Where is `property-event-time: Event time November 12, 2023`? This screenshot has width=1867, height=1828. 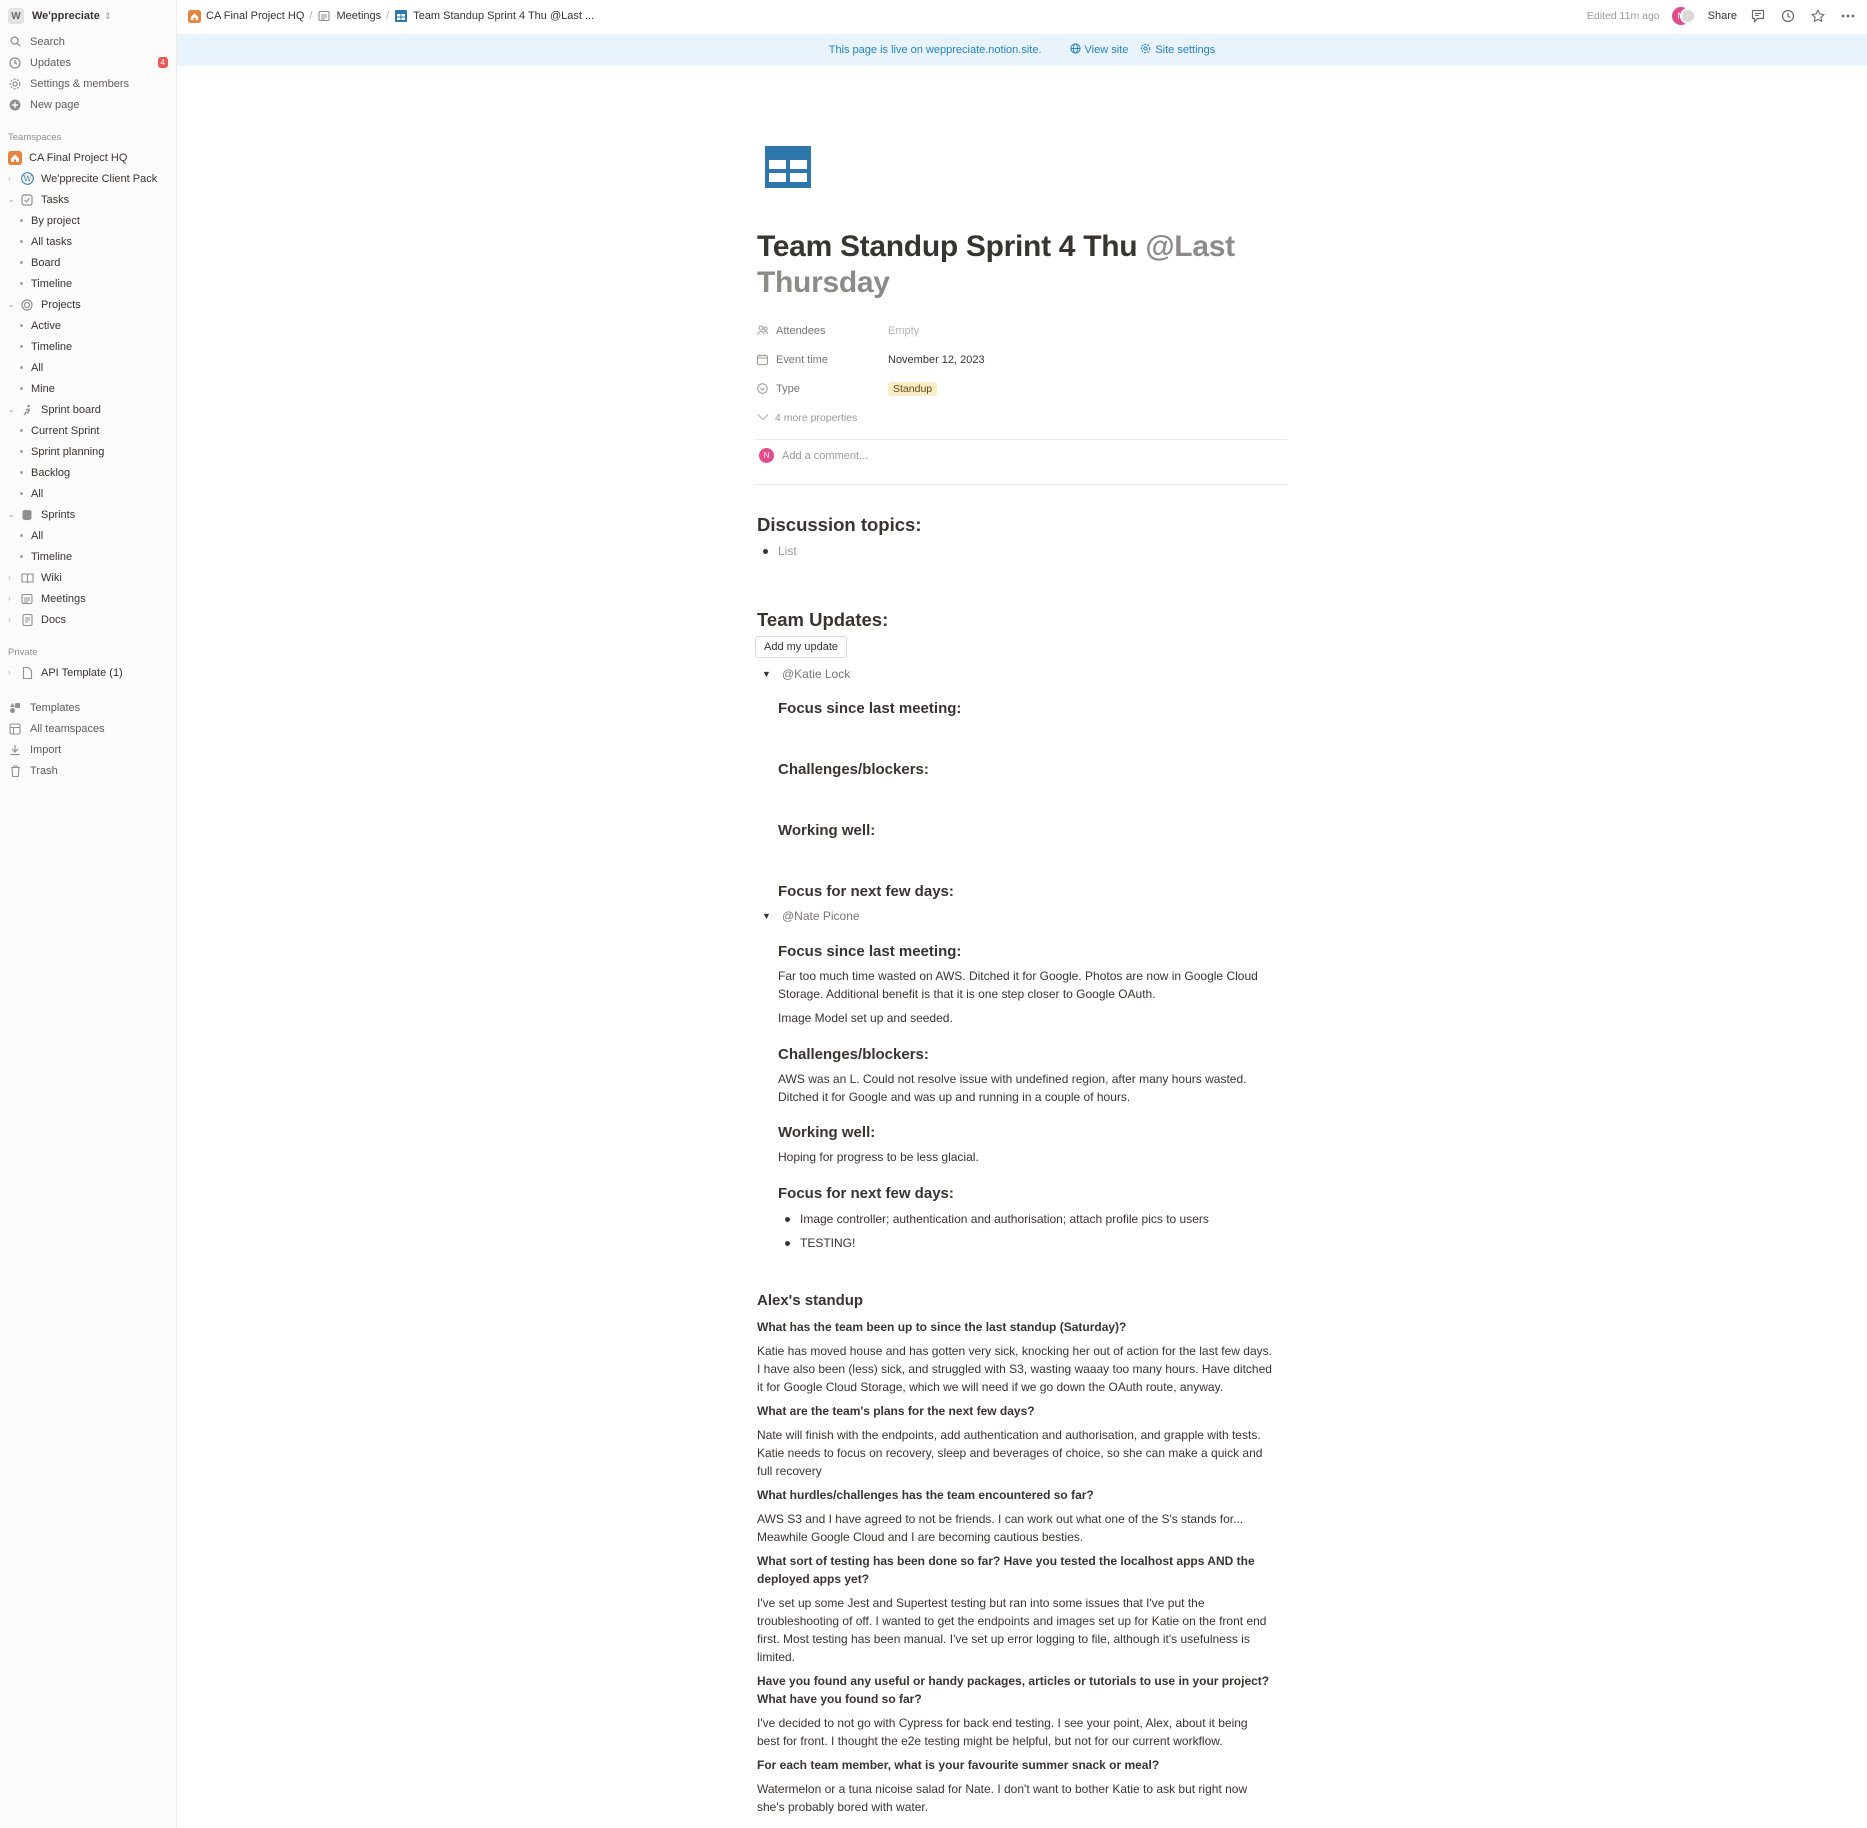
property-event-time: Event time November 12, 2023 is located at coordinates (1022, 359).